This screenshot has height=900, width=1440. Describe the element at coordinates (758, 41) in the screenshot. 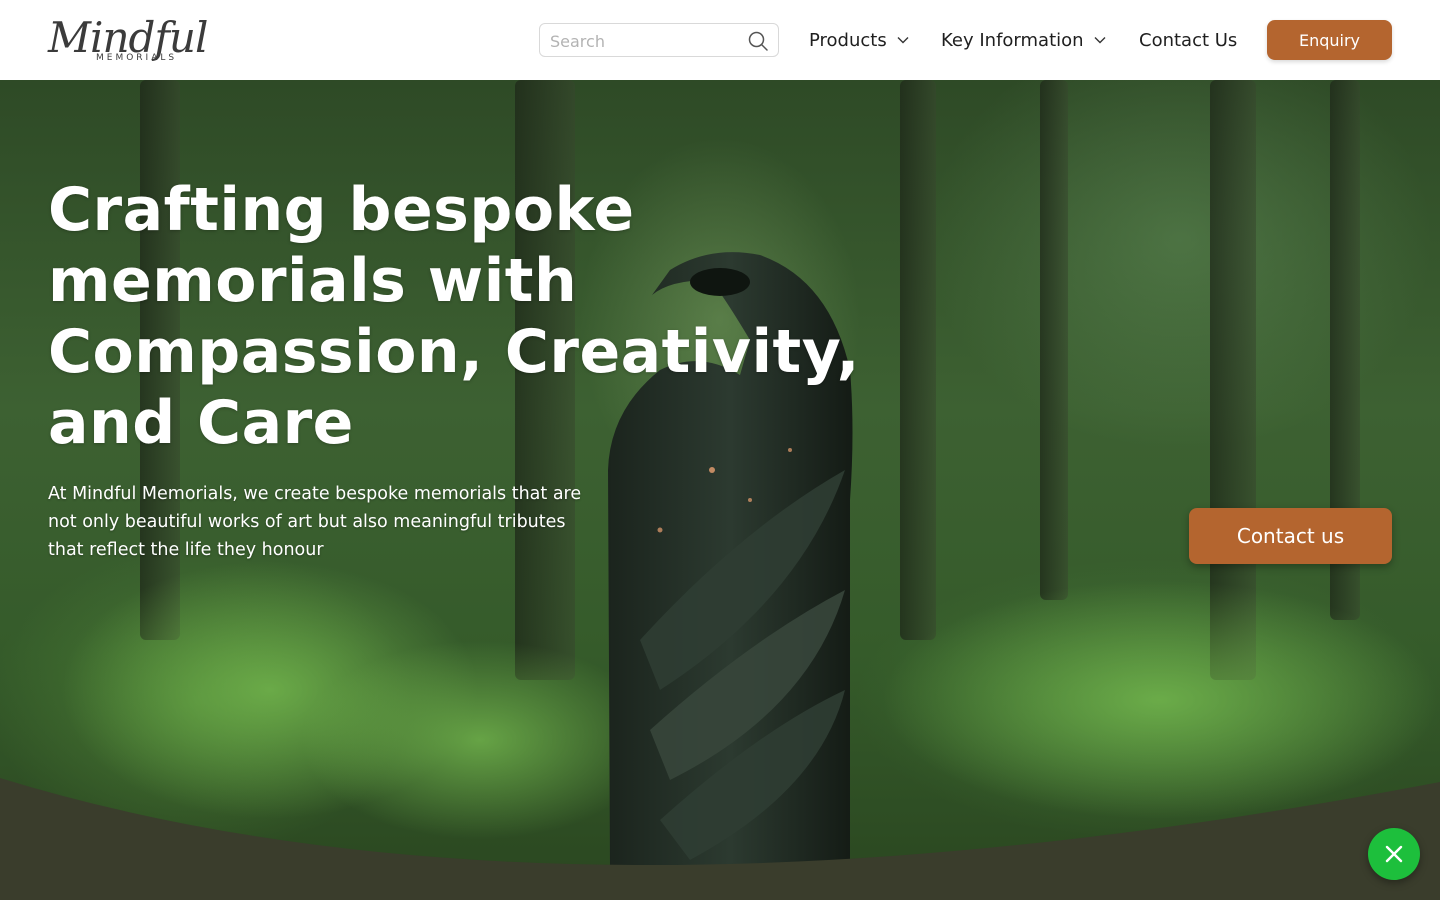

I see `search-icon` at that location.